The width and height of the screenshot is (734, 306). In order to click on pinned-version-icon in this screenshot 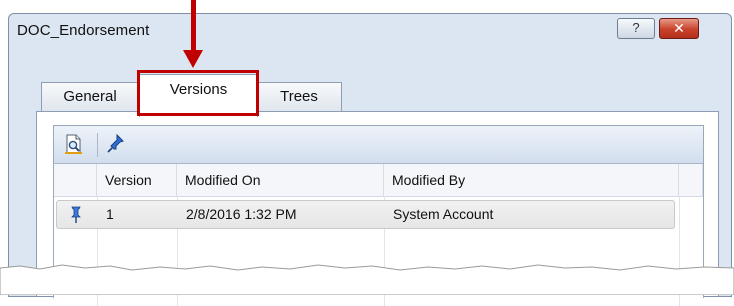, I will do `click(76, 215)`.